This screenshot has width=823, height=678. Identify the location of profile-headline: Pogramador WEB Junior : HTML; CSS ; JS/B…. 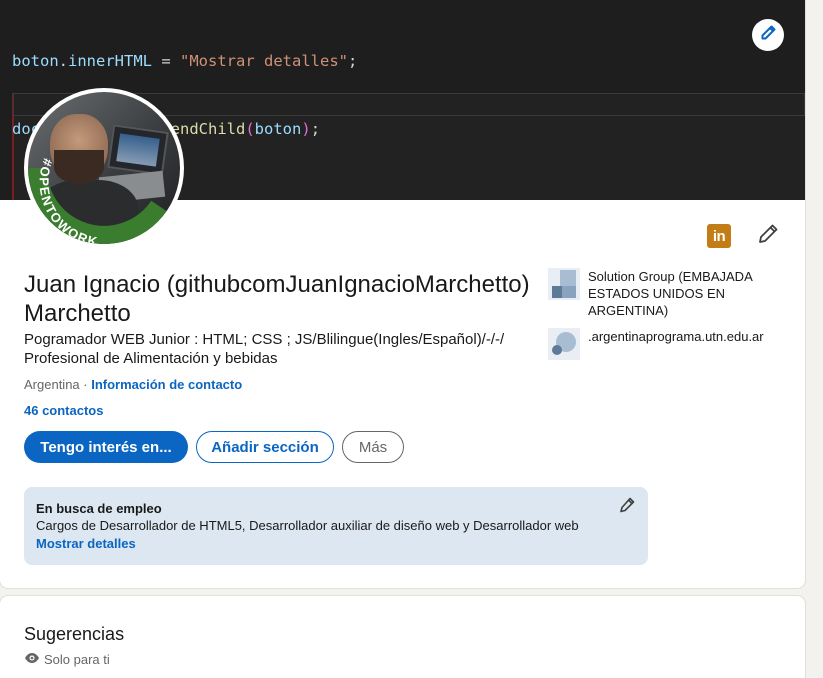
(264, 349).